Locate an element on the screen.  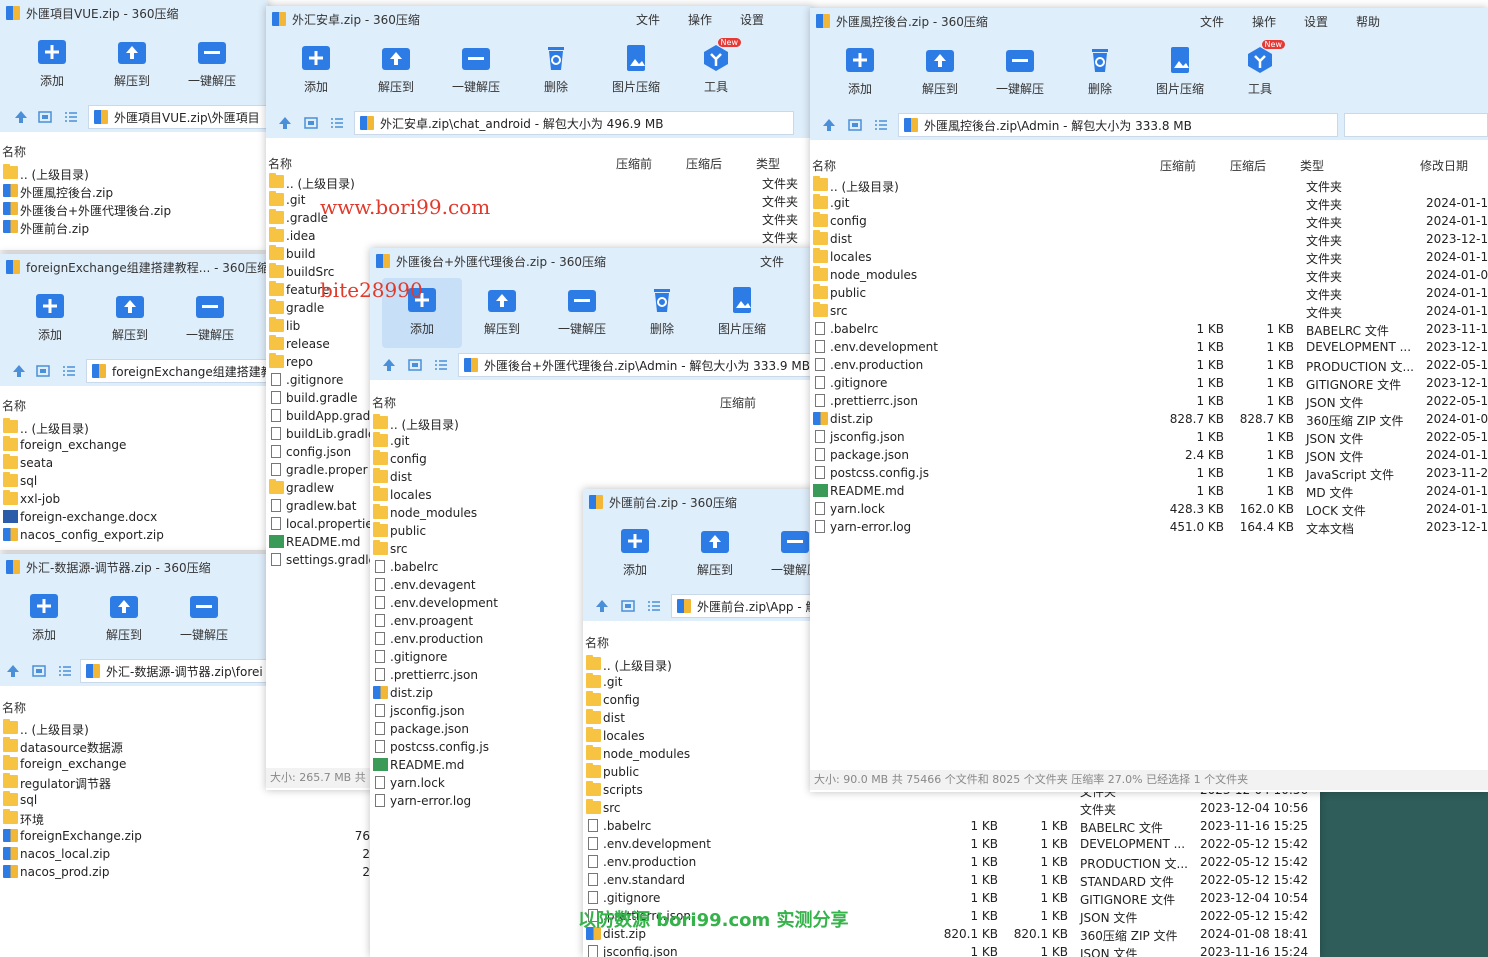
parent-dir-row: .. (上级目录) is located at coordinates (134, 427).